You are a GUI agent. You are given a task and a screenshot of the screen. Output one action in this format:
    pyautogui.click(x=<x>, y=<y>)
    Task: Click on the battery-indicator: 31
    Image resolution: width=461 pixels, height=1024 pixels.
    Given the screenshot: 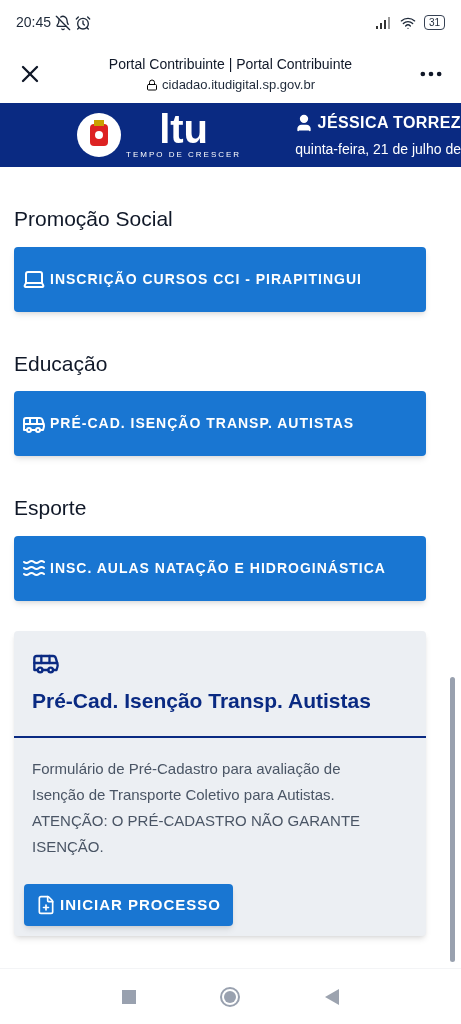 What is the action you would take?
    pyautogui.click(x=434, y=22)
    